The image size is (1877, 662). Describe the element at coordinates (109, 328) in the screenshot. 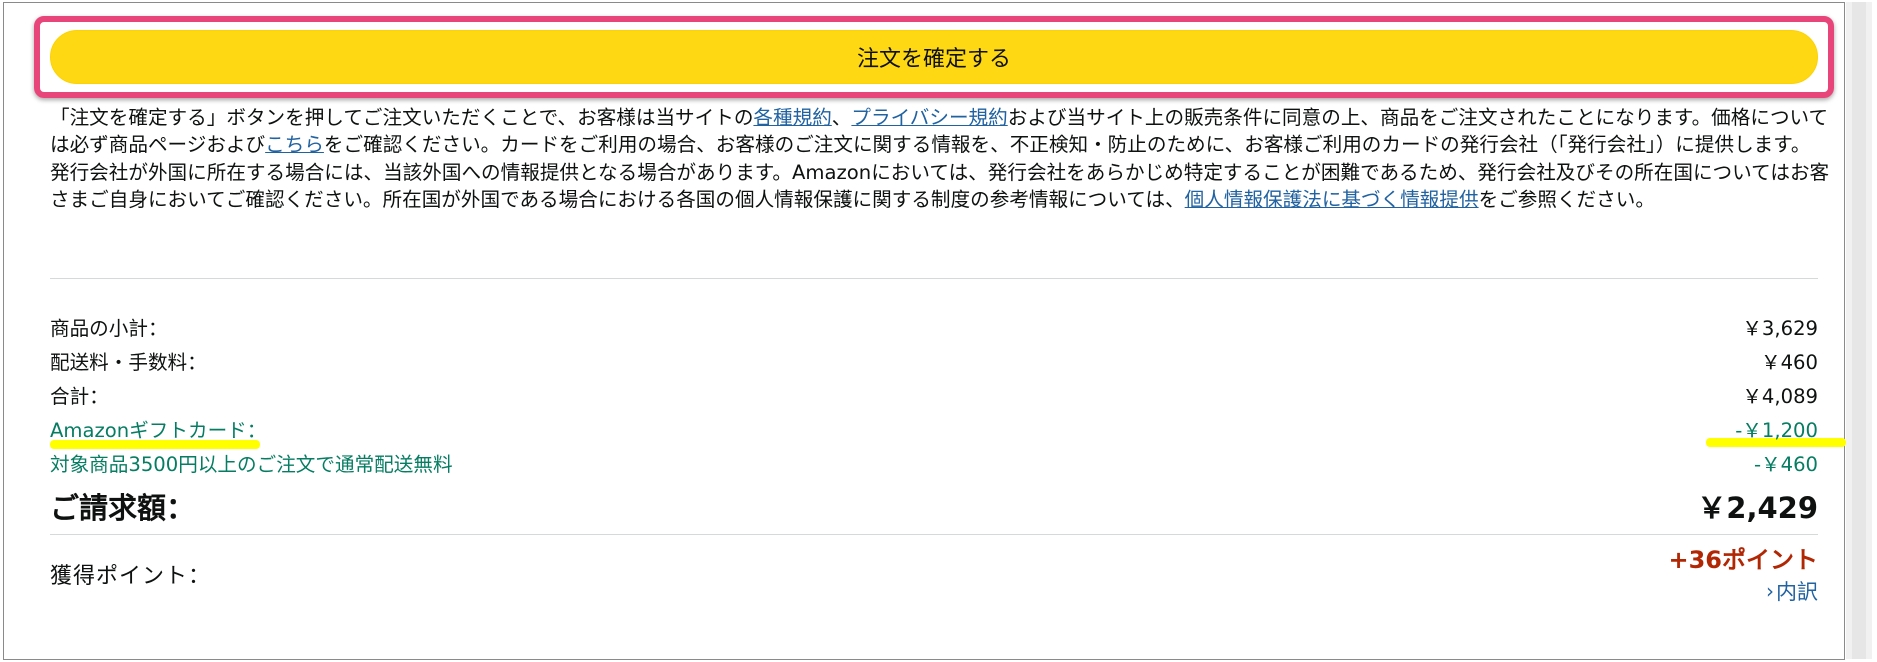

I see `subtotal-label: 商品の小計：` at that location.